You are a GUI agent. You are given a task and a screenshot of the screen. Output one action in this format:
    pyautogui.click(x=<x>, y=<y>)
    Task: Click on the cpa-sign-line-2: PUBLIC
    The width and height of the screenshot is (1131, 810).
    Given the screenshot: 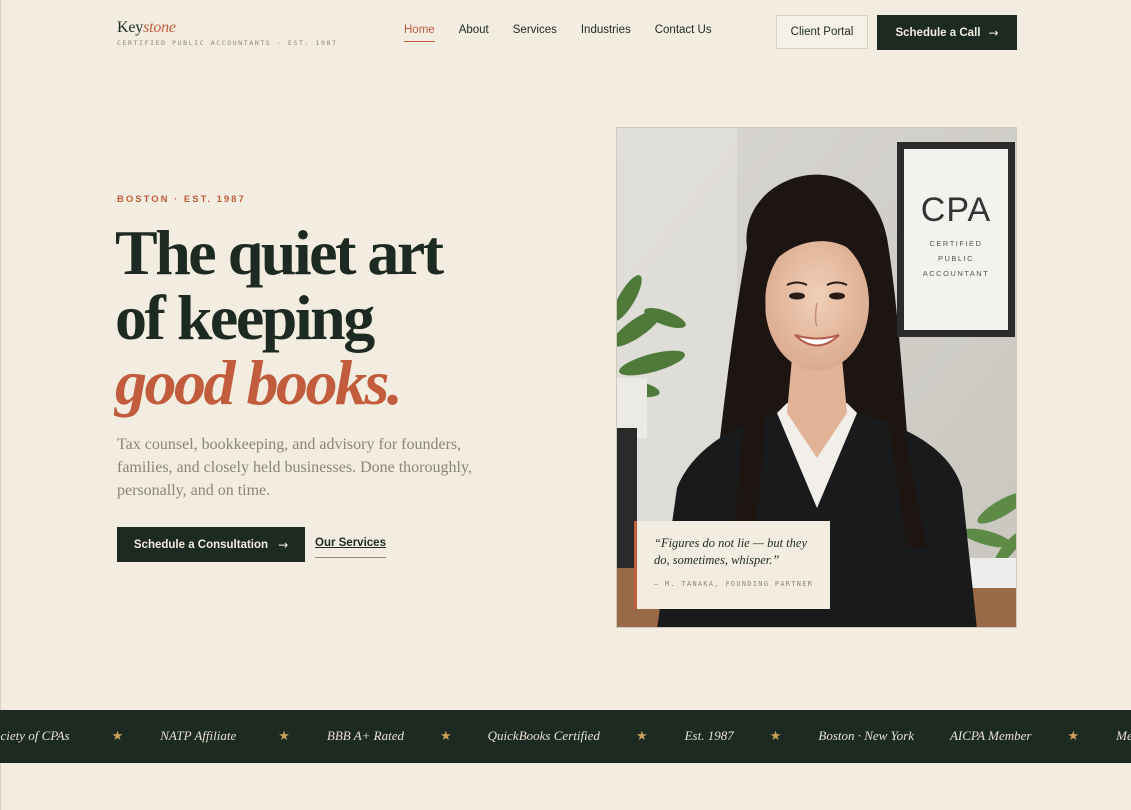 What is the action you would take?
    pyautogui.click(x=956, y=258)
    